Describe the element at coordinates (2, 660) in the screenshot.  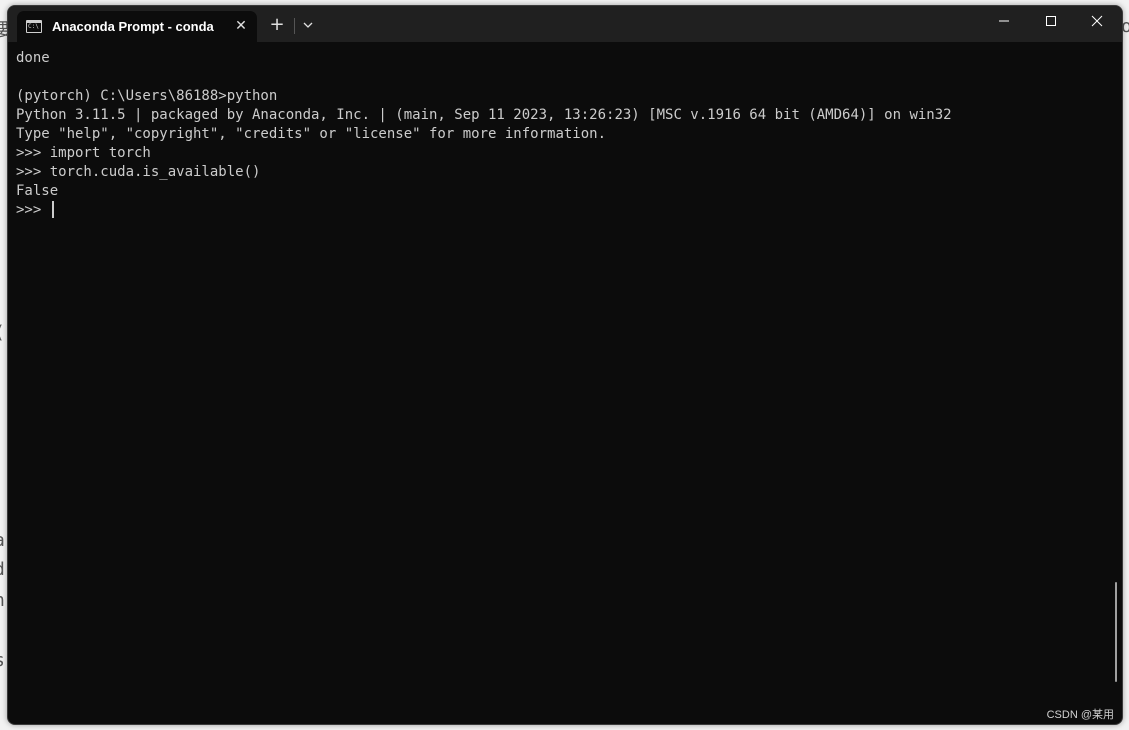
I see `background-text-fragment: s` at that location.